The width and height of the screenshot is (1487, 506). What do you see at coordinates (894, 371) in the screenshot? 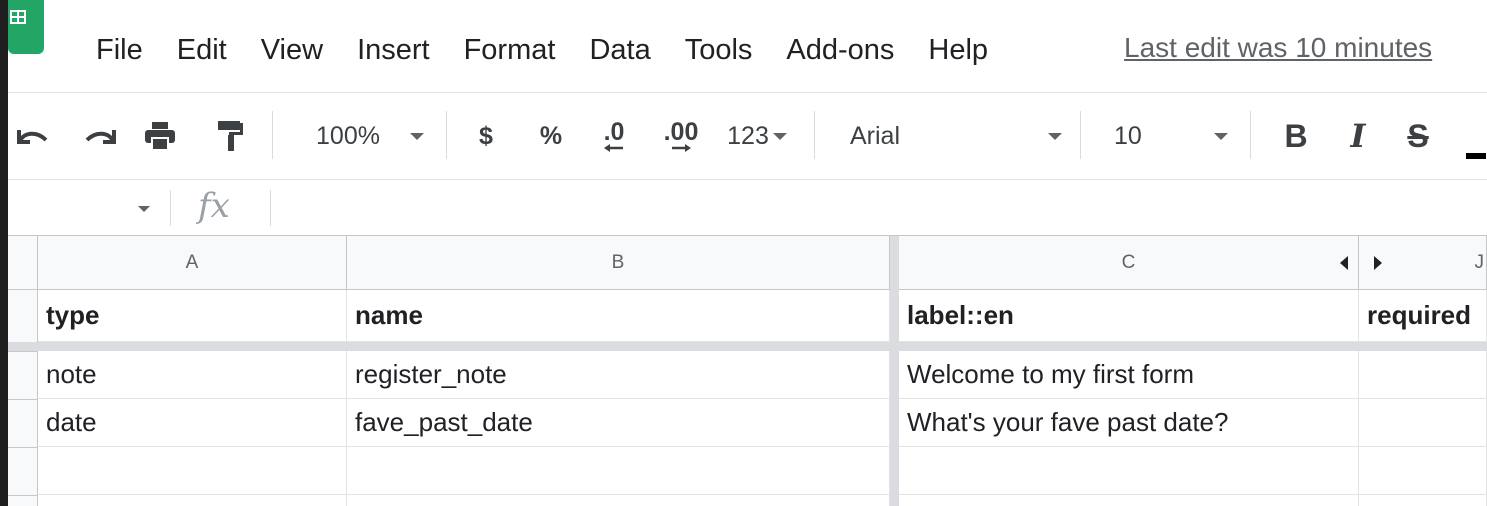
I see `frozen-column-divider` at bounding box center [894, 371].